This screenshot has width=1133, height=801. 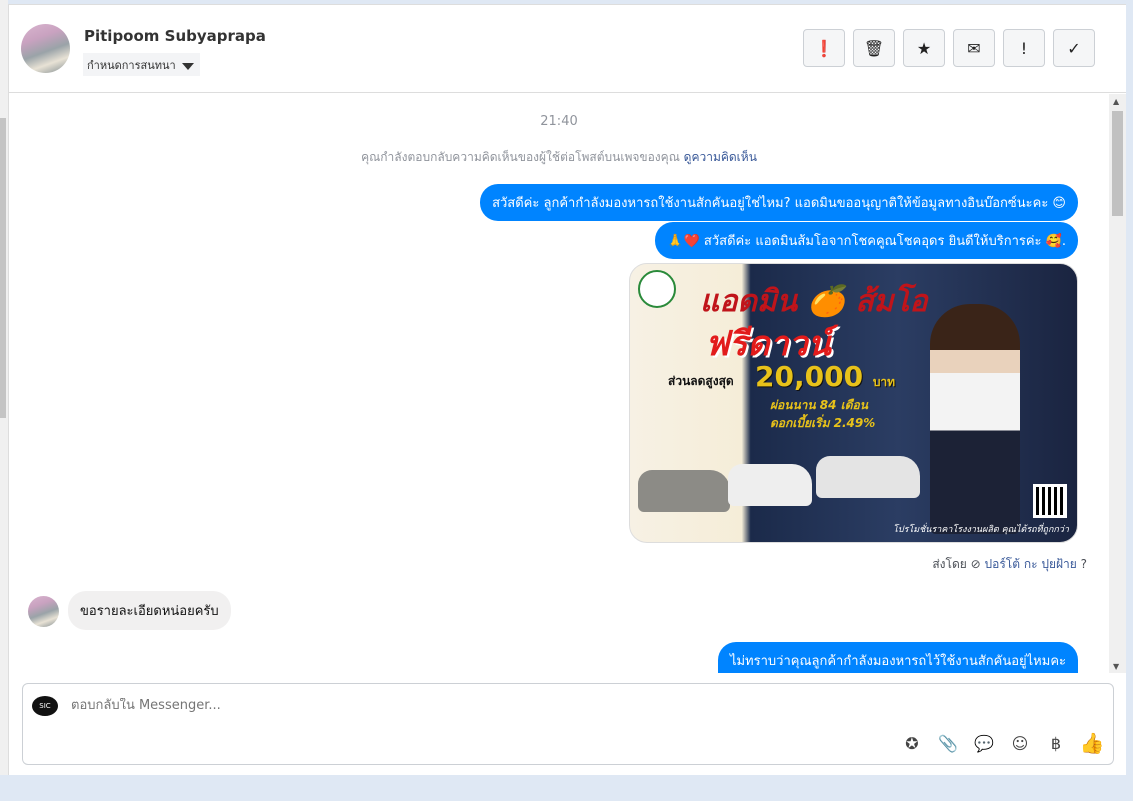 I want to click on follow-up-button: !, so click(x=1024, y=48).